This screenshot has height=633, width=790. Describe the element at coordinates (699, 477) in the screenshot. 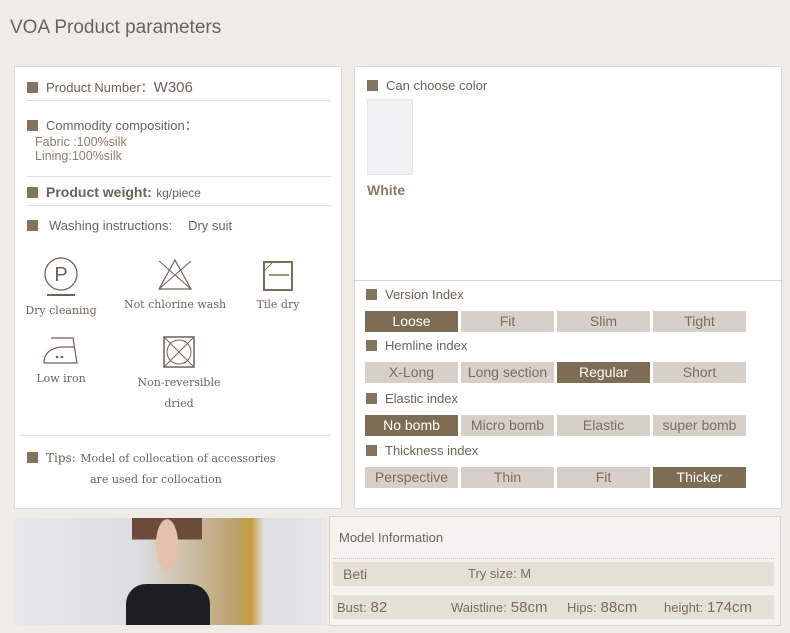

I see `index-option: Thicker` at that location.